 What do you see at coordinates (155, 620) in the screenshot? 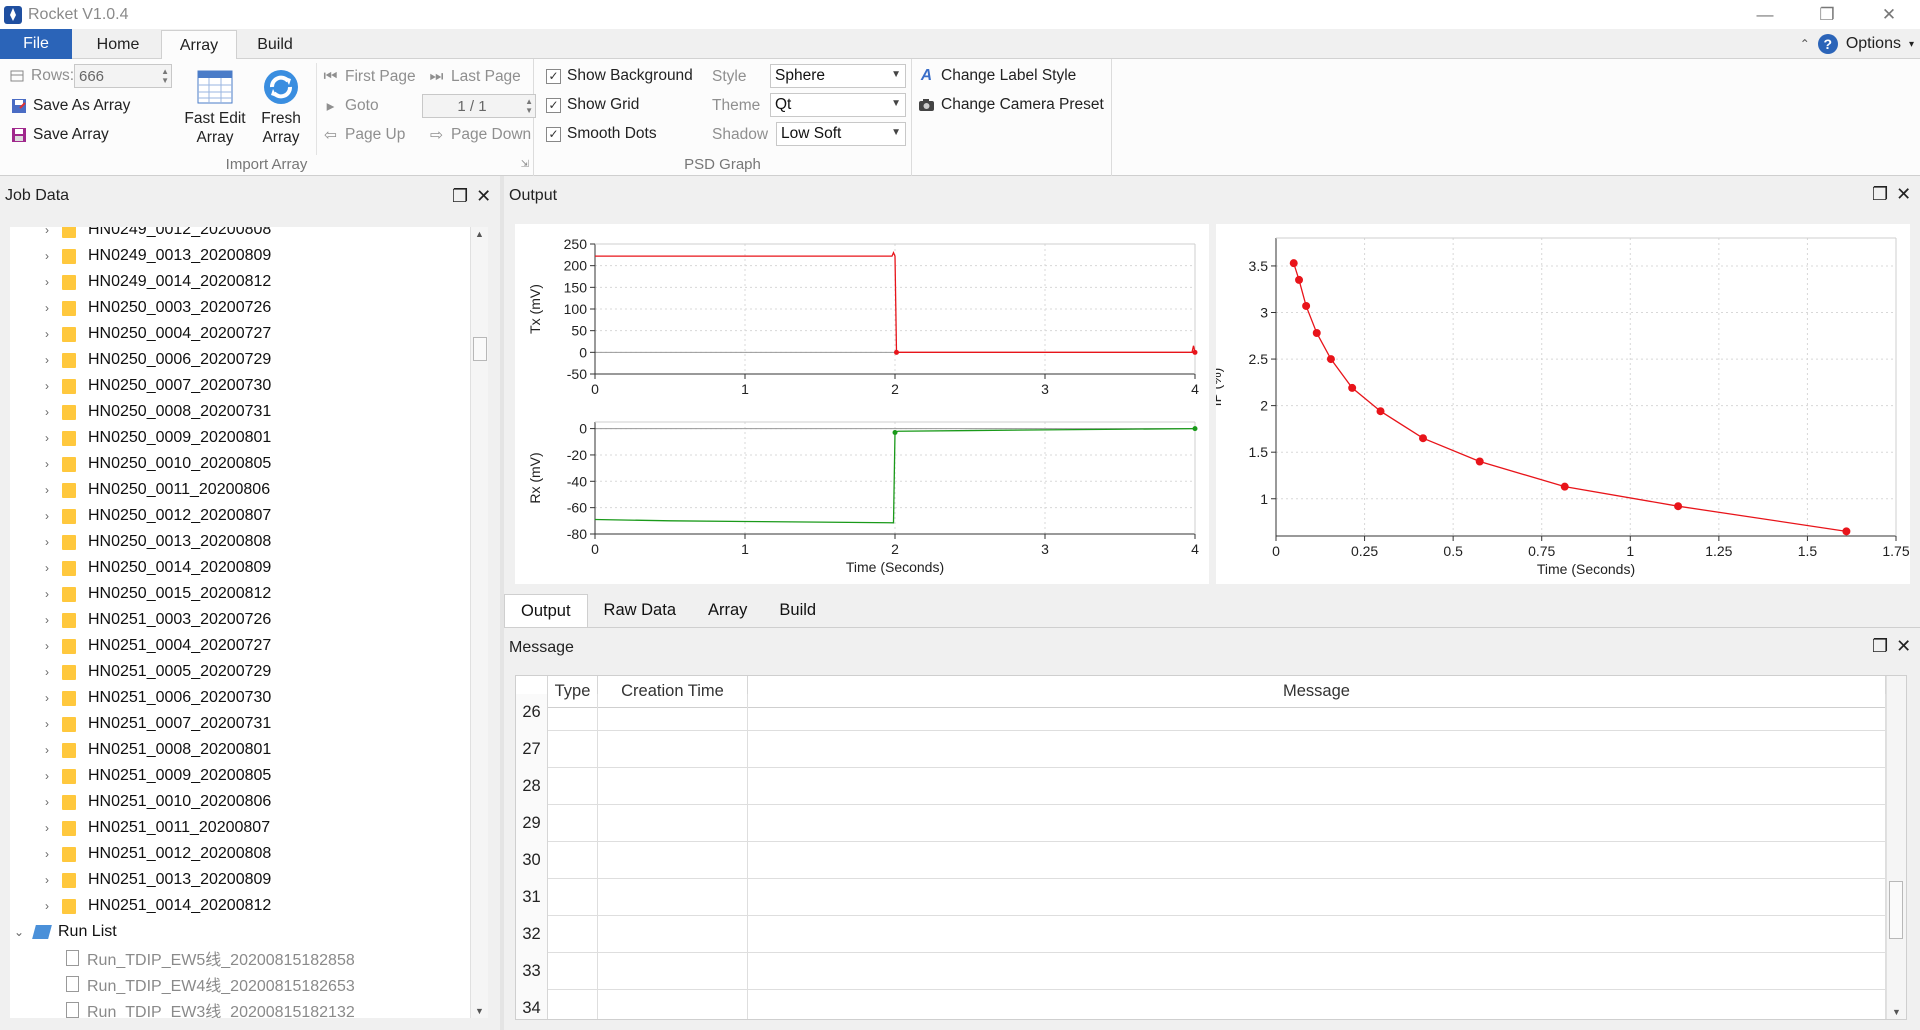
I see `tree-item-folder: › HN0251_0003_20200726` at bounding box center [155, 620].